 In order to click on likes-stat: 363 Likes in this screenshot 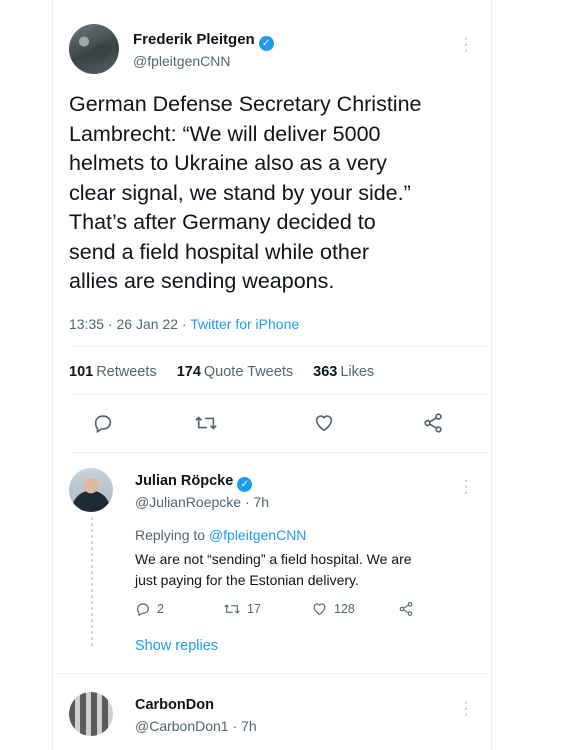, I will do `click(343, 372)`.